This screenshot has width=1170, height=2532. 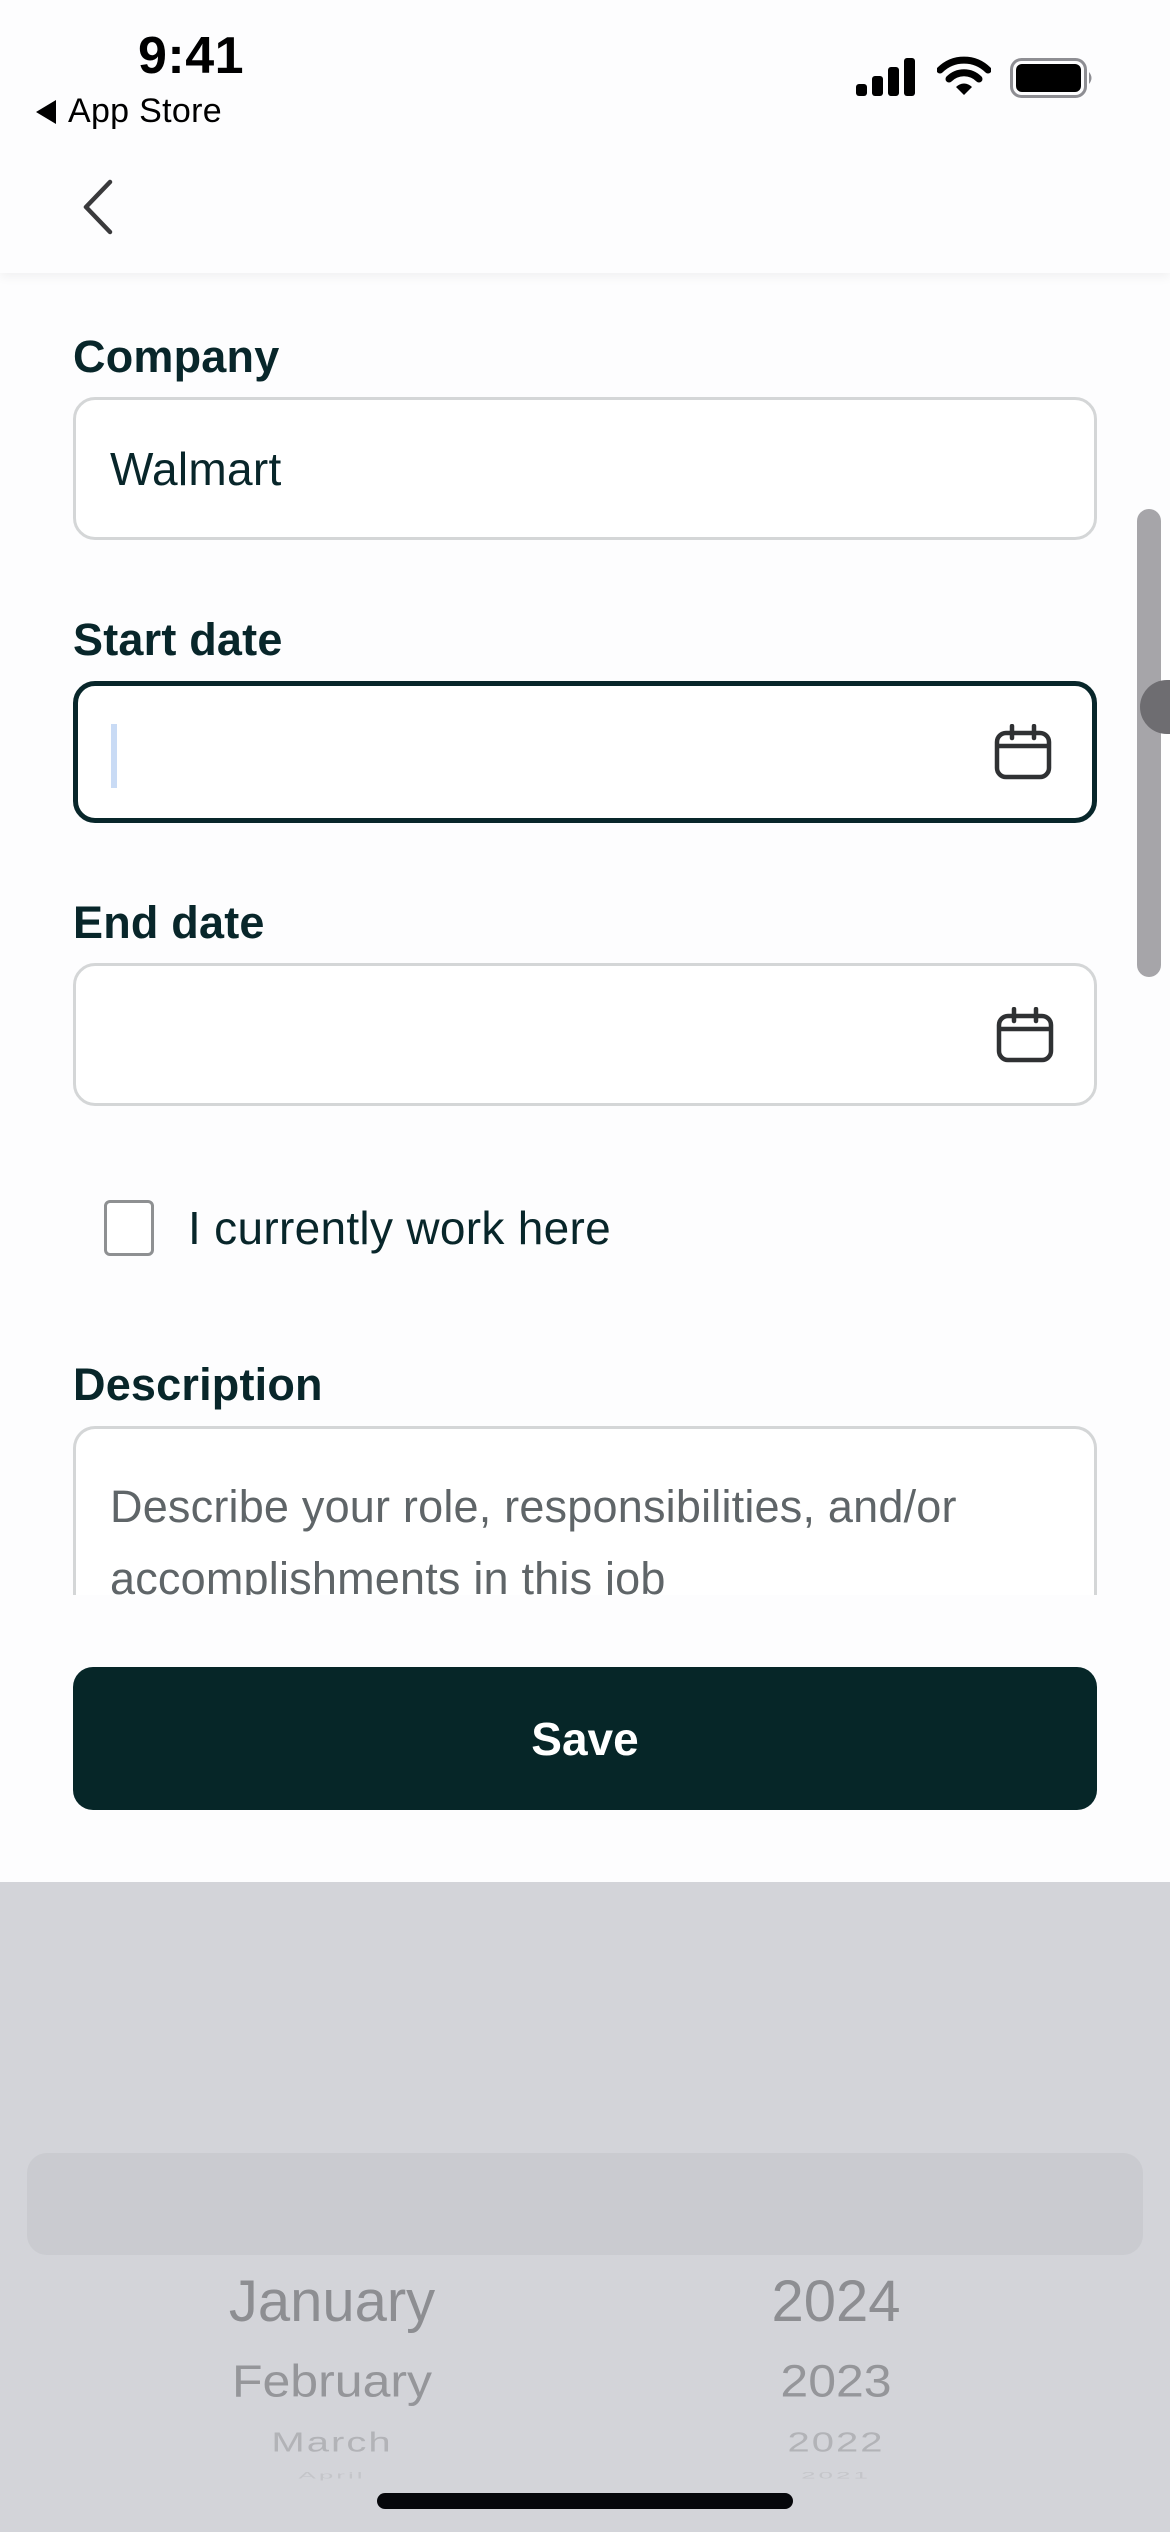 I want to click on back-to-app-store: App Store, so click(x=129, y=111).